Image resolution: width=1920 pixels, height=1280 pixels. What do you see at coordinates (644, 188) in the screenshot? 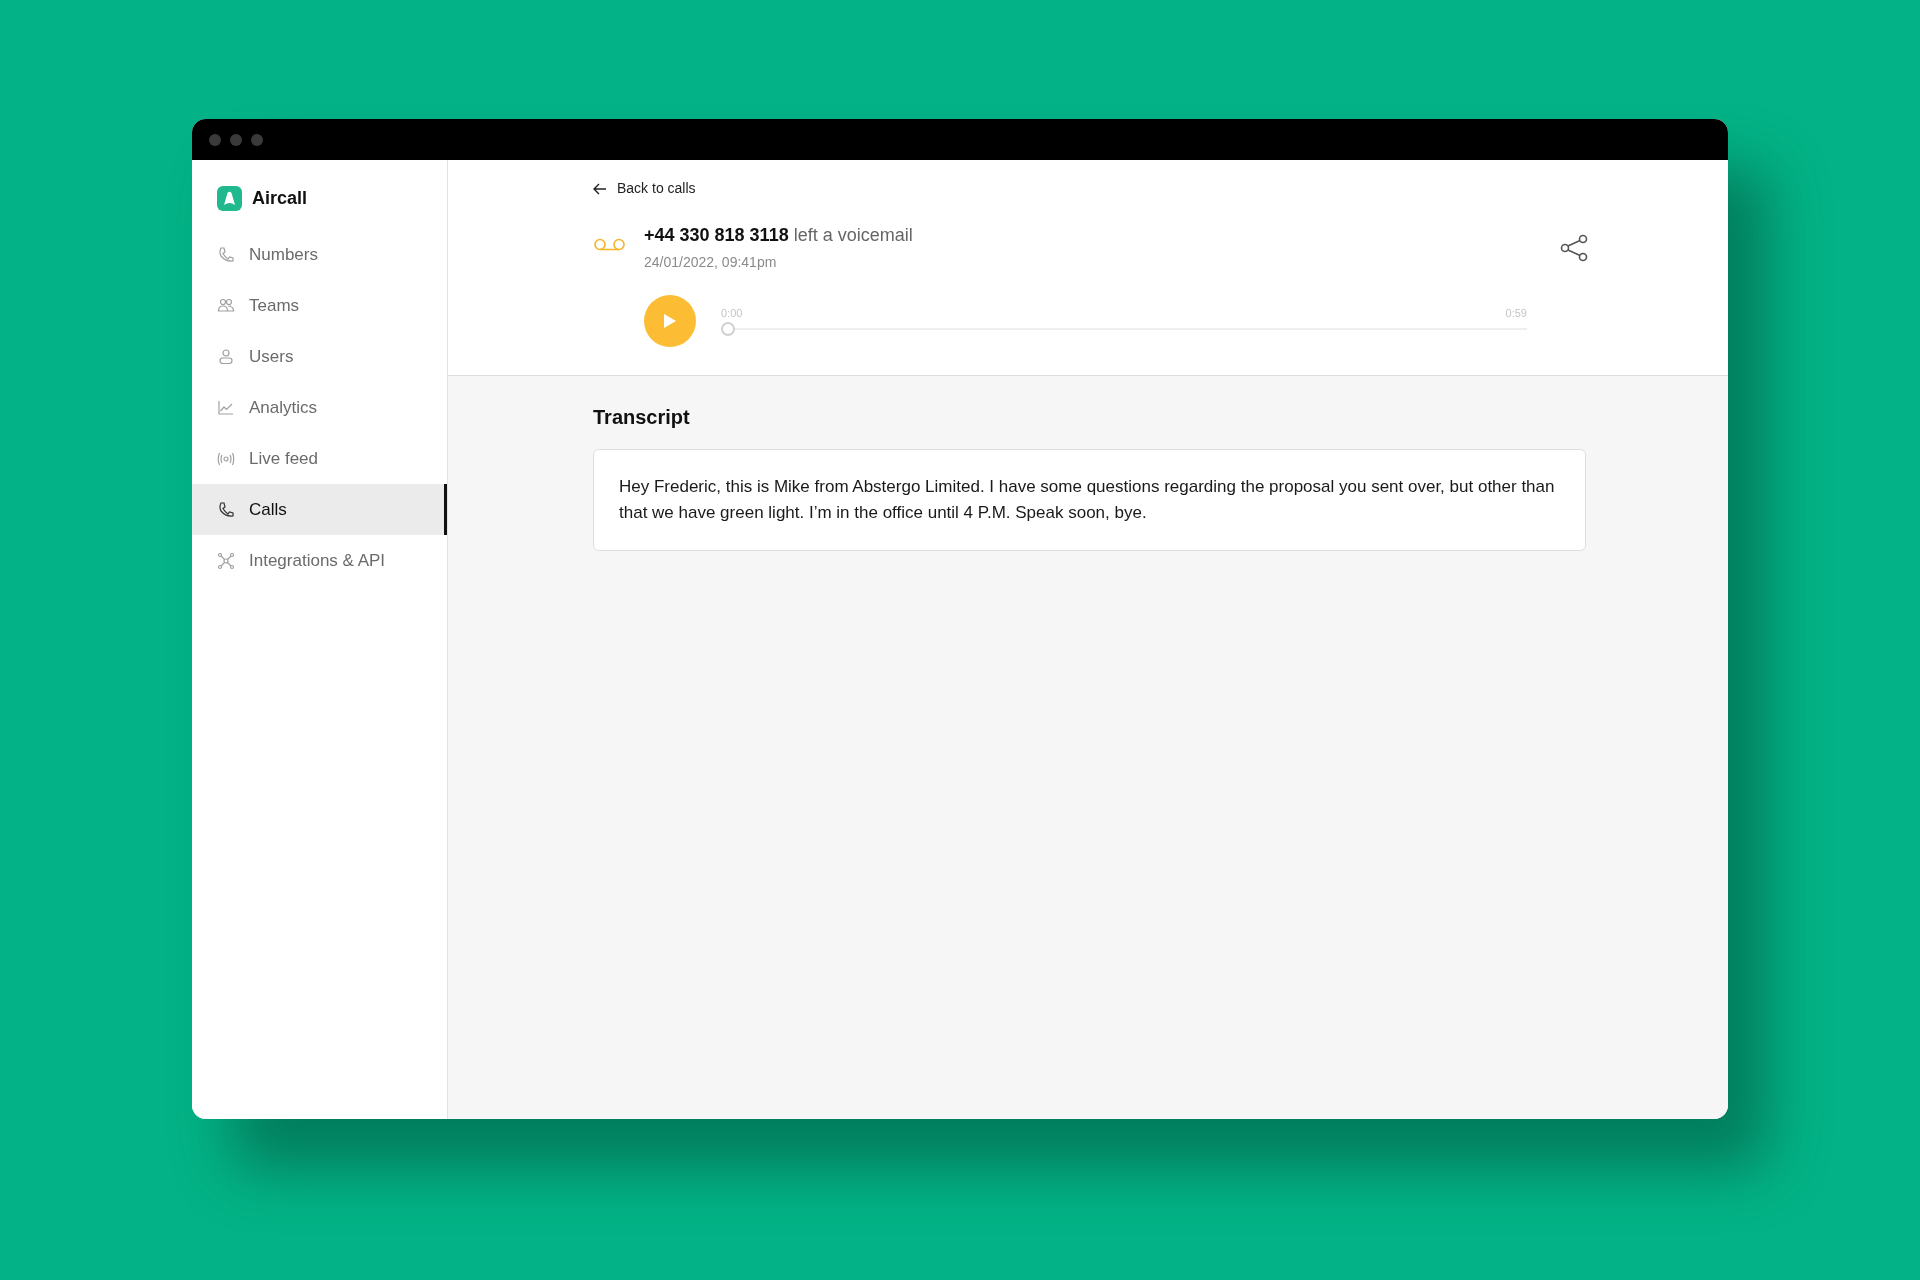
I see `back-link: Back to calls` at bounding box center [644, 188].